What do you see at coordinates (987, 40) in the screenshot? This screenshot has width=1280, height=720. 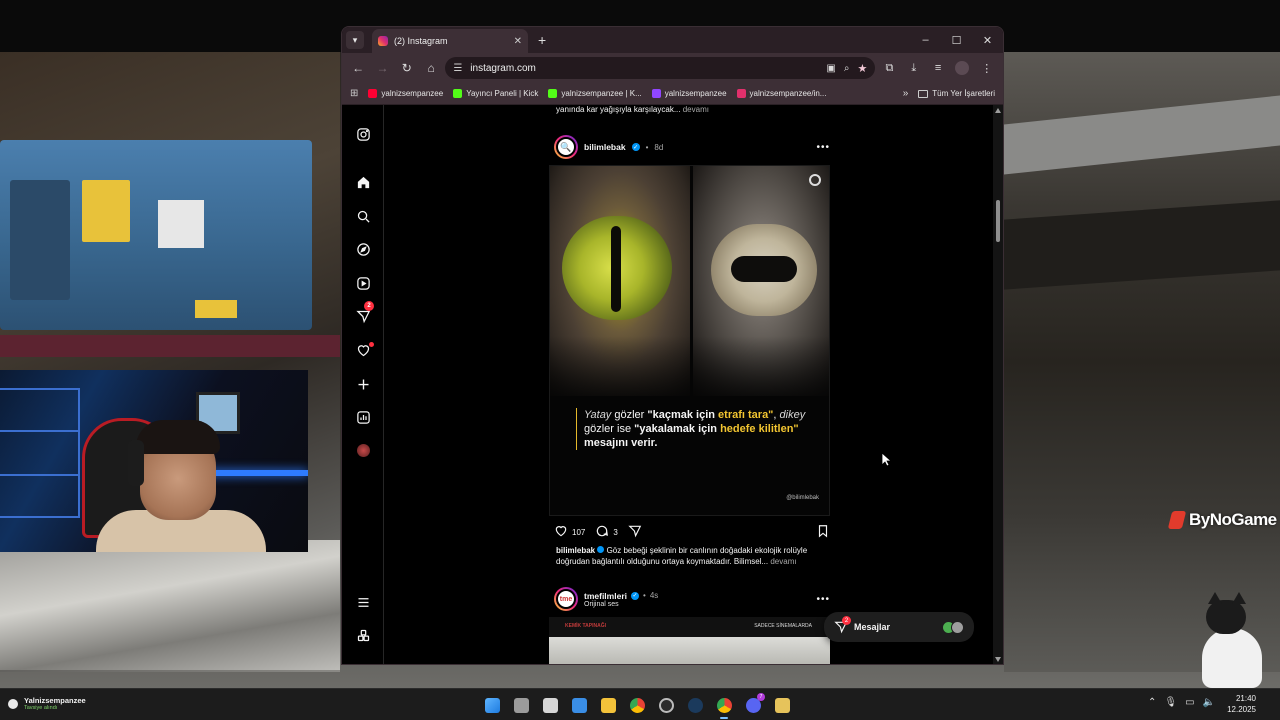 I see `close-window-button: ✕` at bounding box center [987, 40].